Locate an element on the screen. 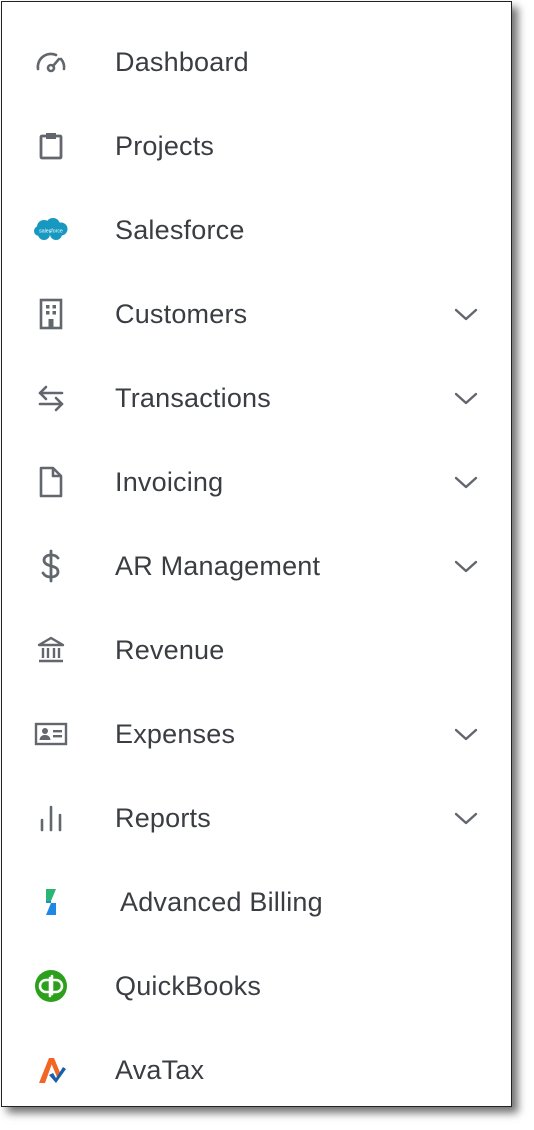  sidebar-item-quickbooks: QuickBooks is located at coordinates (256, 986).